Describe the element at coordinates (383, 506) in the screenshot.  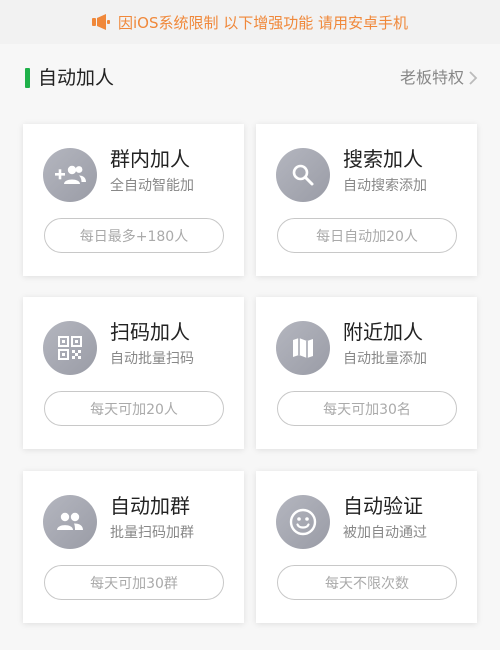
I see `card-title: 自动验证` at that location.